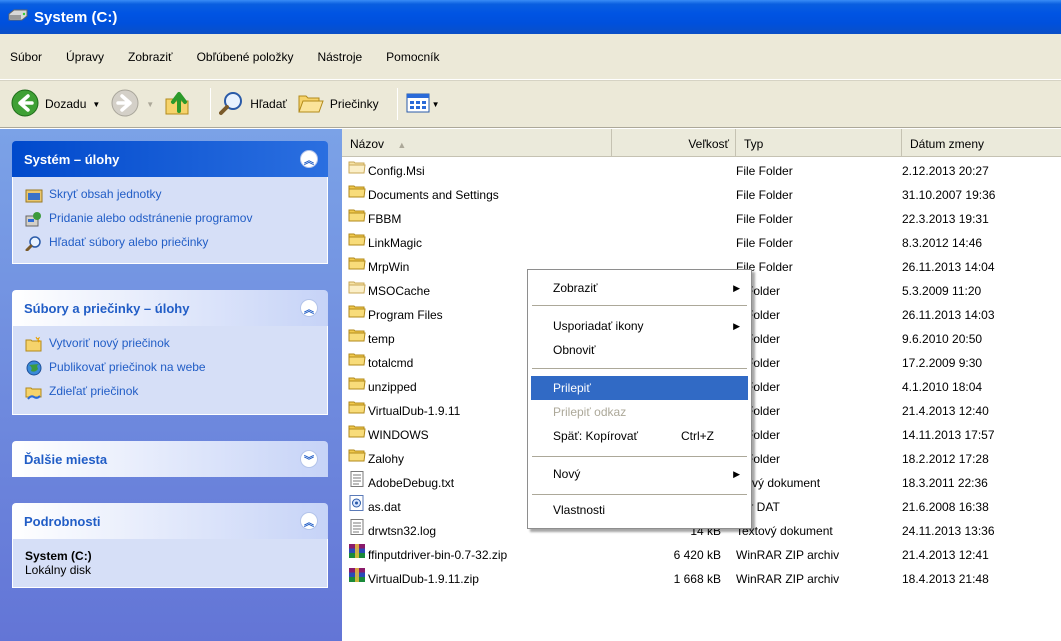 This screenshot has width=1061, height=641. I want to click on expand-chevron-icon: ︾, so click(309, 459).